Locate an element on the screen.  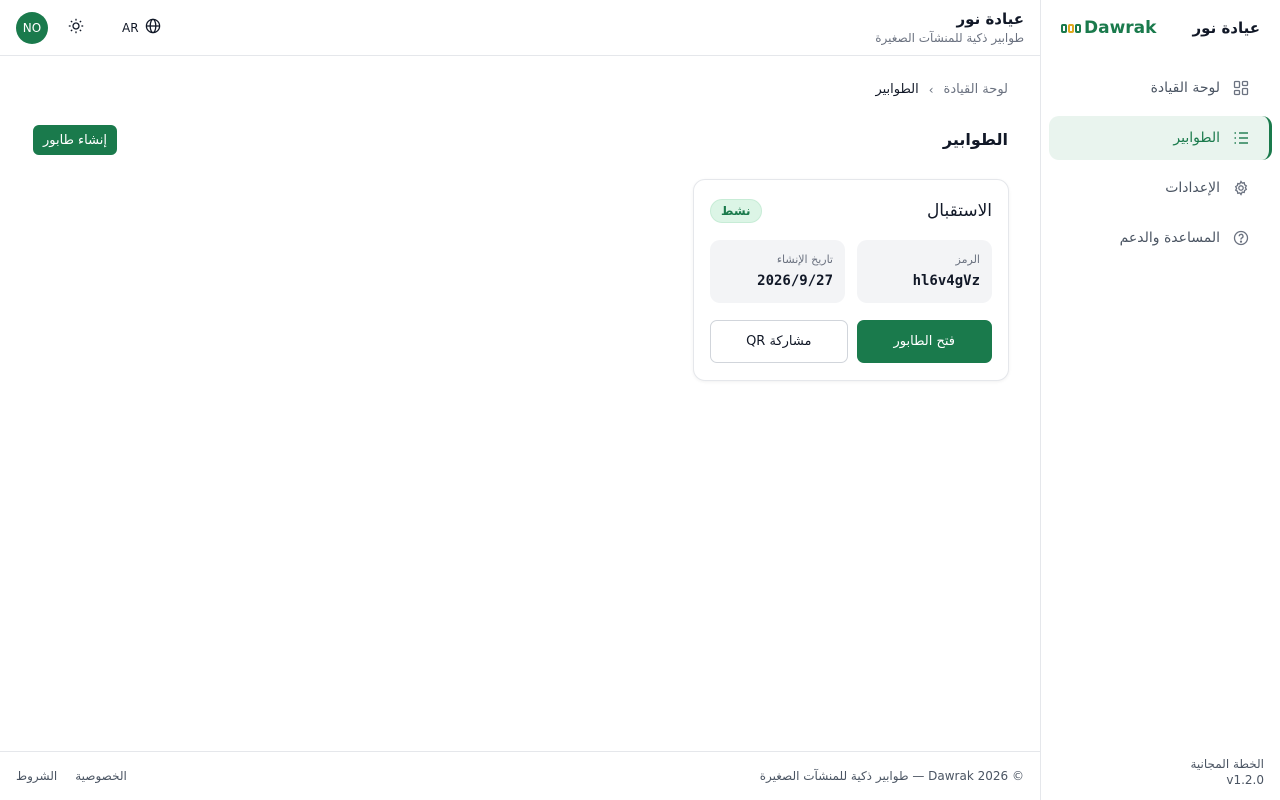
date-label: تاريخ الإنشاء is located at coordinates (804, 259).